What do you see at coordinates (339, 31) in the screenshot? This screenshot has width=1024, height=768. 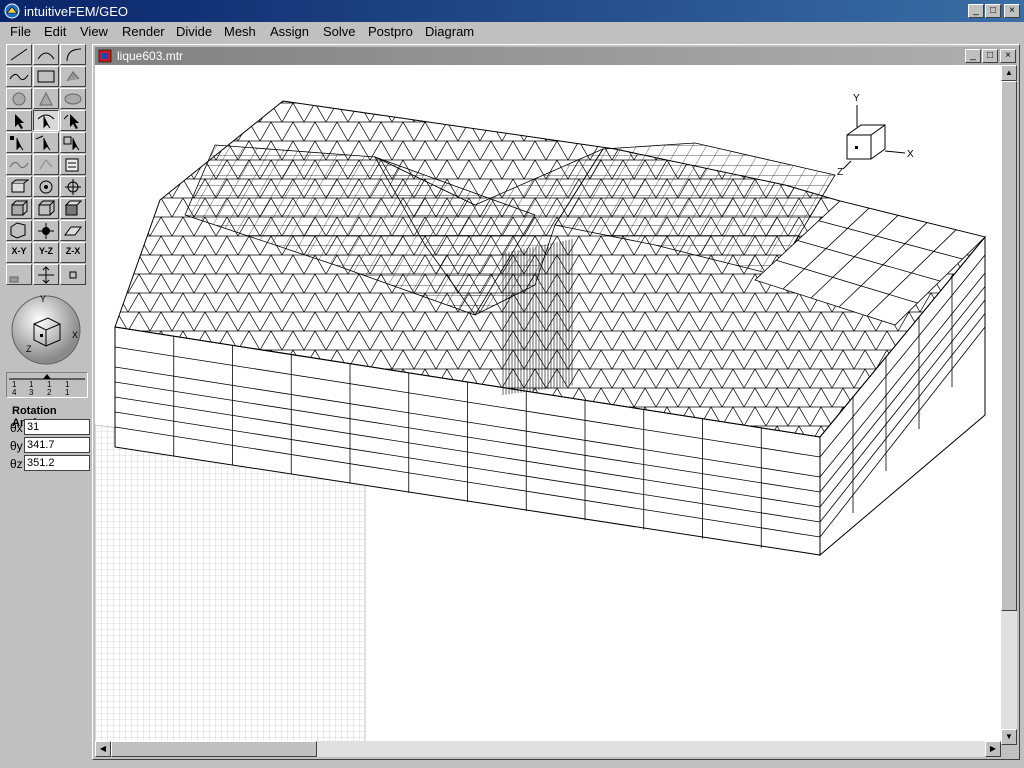 I see `menu-solve: Solve` at bounding box center [339, 31].